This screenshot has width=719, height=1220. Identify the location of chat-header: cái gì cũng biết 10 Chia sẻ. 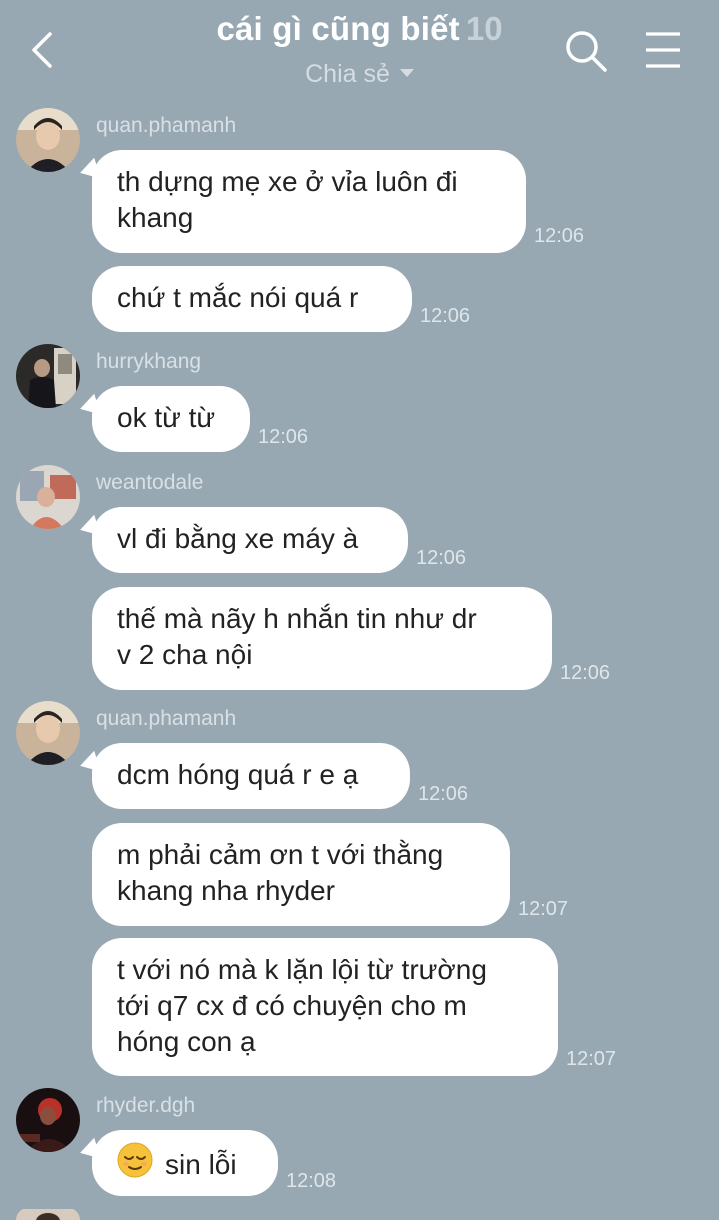
(359, 50).